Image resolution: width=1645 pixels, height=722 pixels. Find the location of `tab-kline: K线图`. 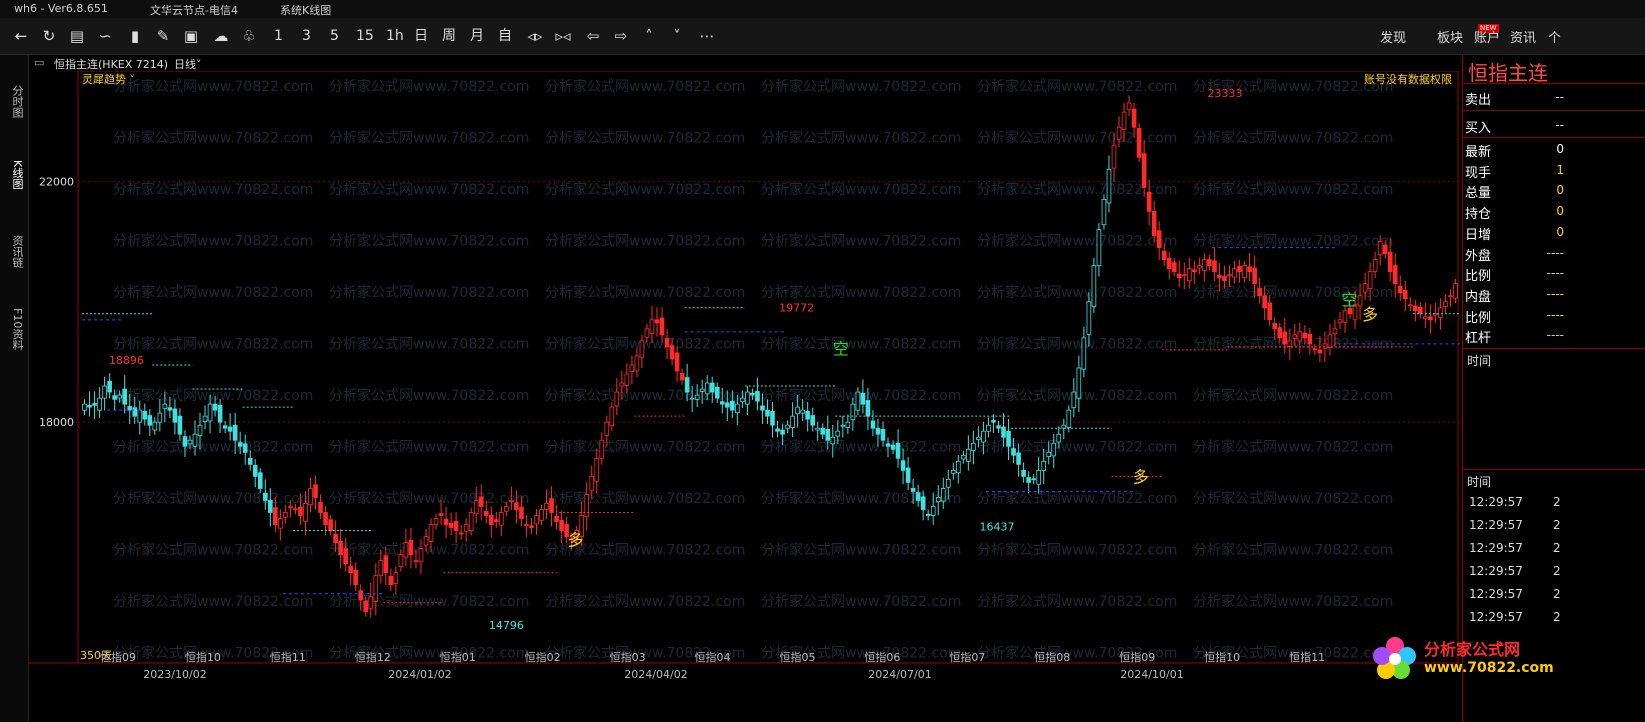

tab-kline: K线图 is located at coordinates (14, 174).